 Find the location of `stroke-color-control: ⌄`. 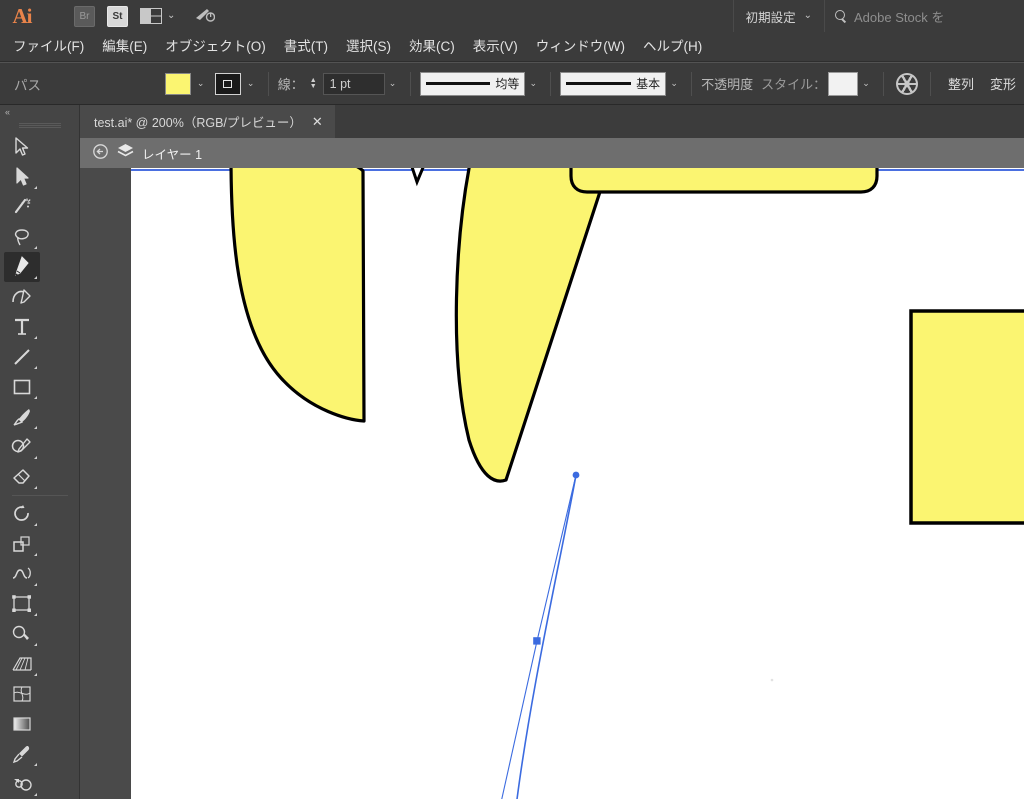

stroke-color-control: ⌄ is located at coordinates (236, 83).